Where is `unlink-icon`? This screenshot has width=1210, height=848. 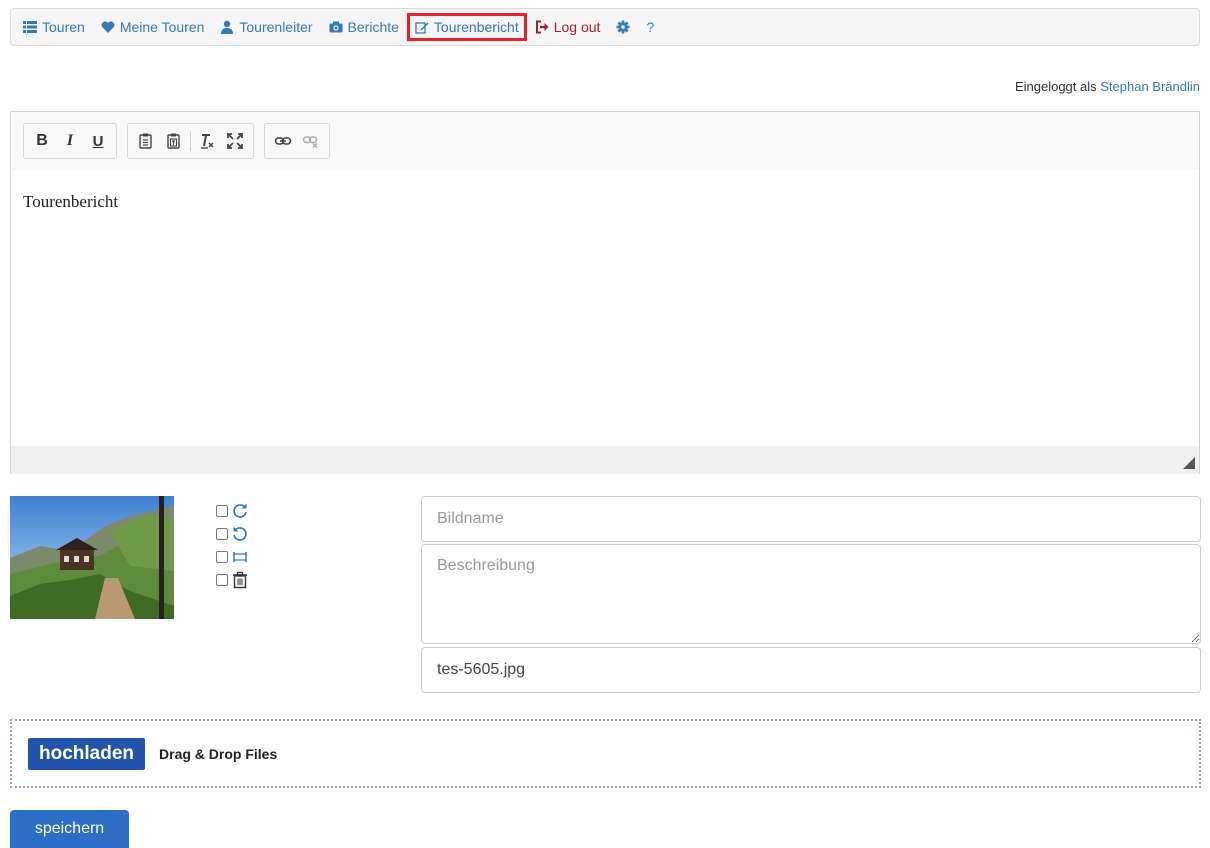
unlink-icon is located at coordinates (310, 142).